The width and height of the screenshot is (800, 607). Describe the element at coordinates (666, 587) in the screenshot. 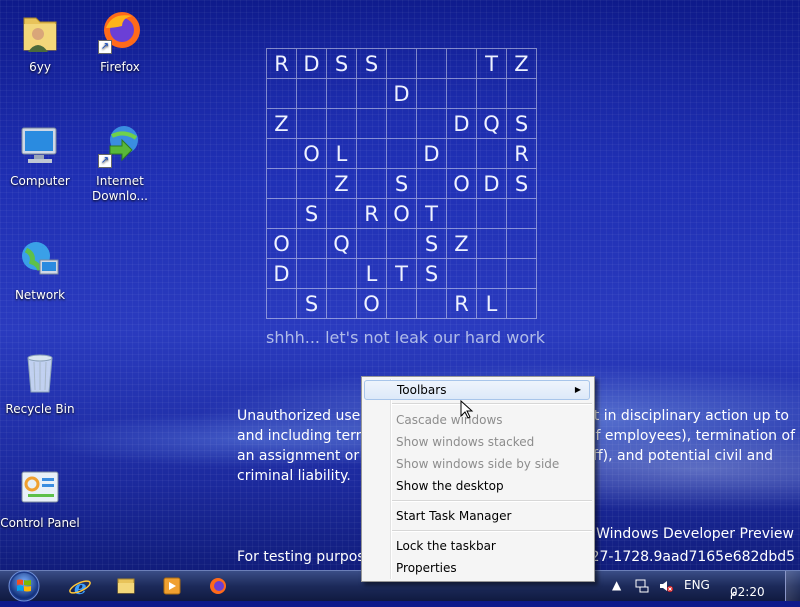

I see `volume-muted-icon` at that location.